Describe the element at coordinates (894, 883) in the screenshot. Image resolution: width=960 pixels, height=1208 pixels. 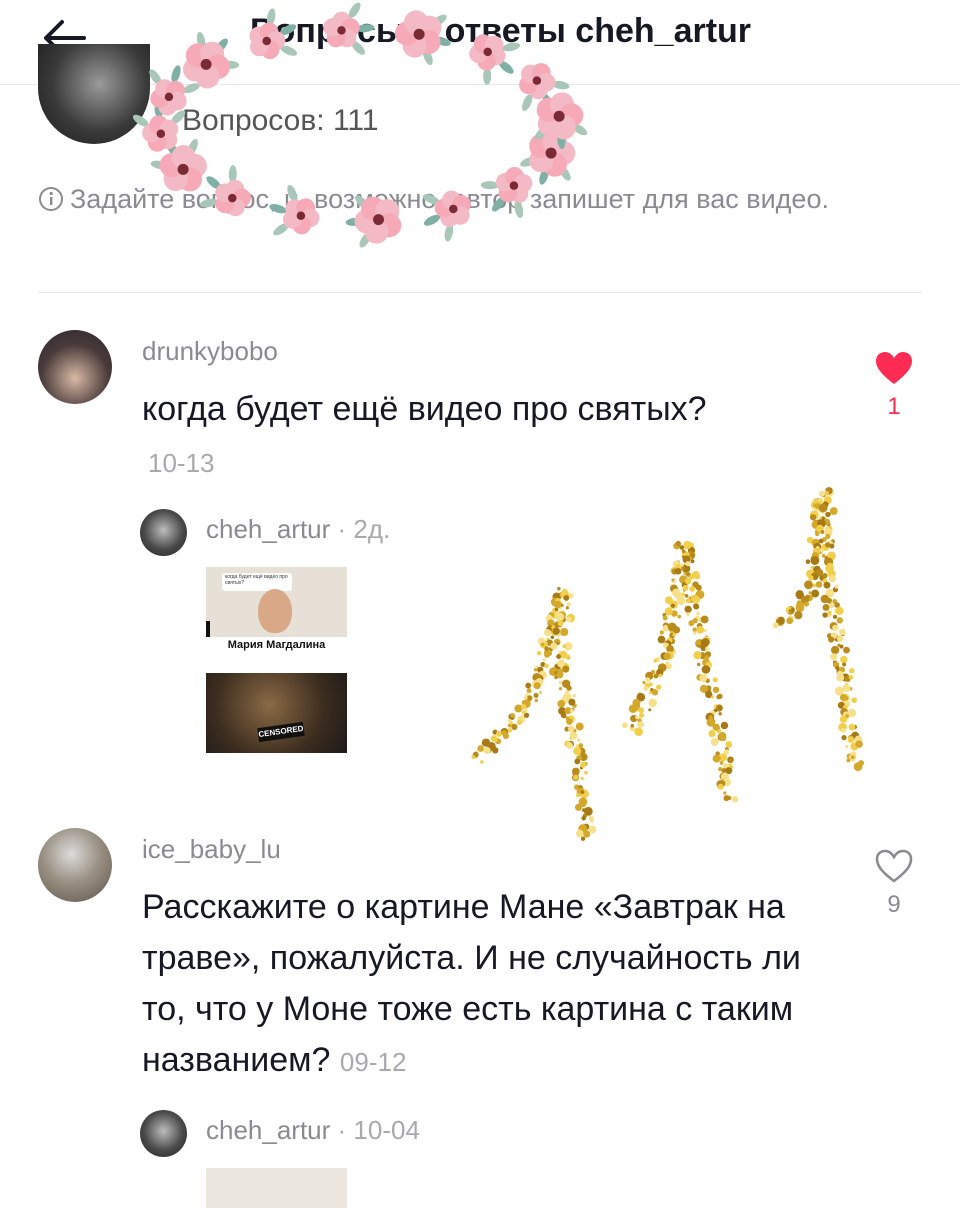
I see `like-button: 9` at that location.